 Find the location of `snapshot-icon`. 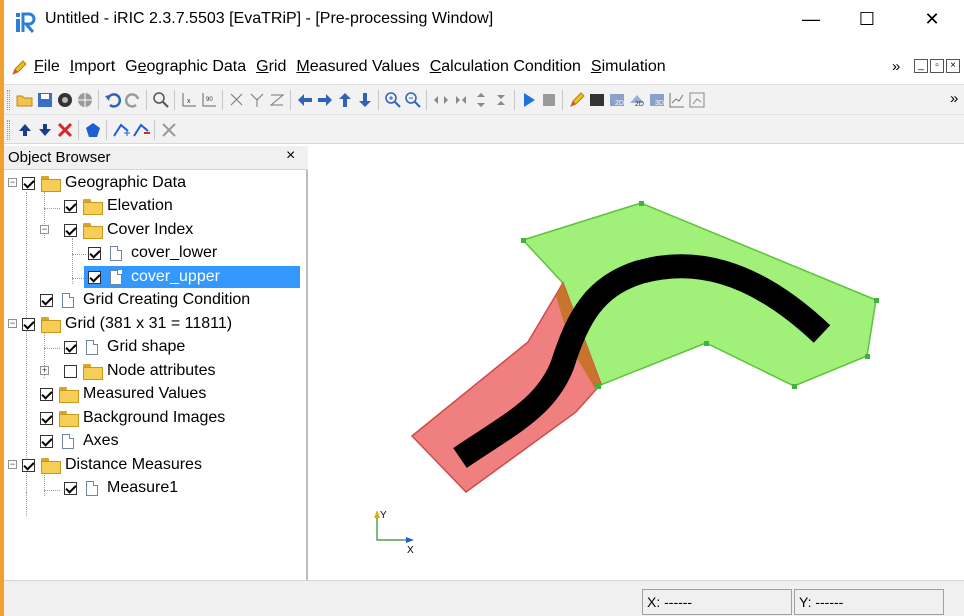

snapshot-icon is located at coordinates (65, 100).